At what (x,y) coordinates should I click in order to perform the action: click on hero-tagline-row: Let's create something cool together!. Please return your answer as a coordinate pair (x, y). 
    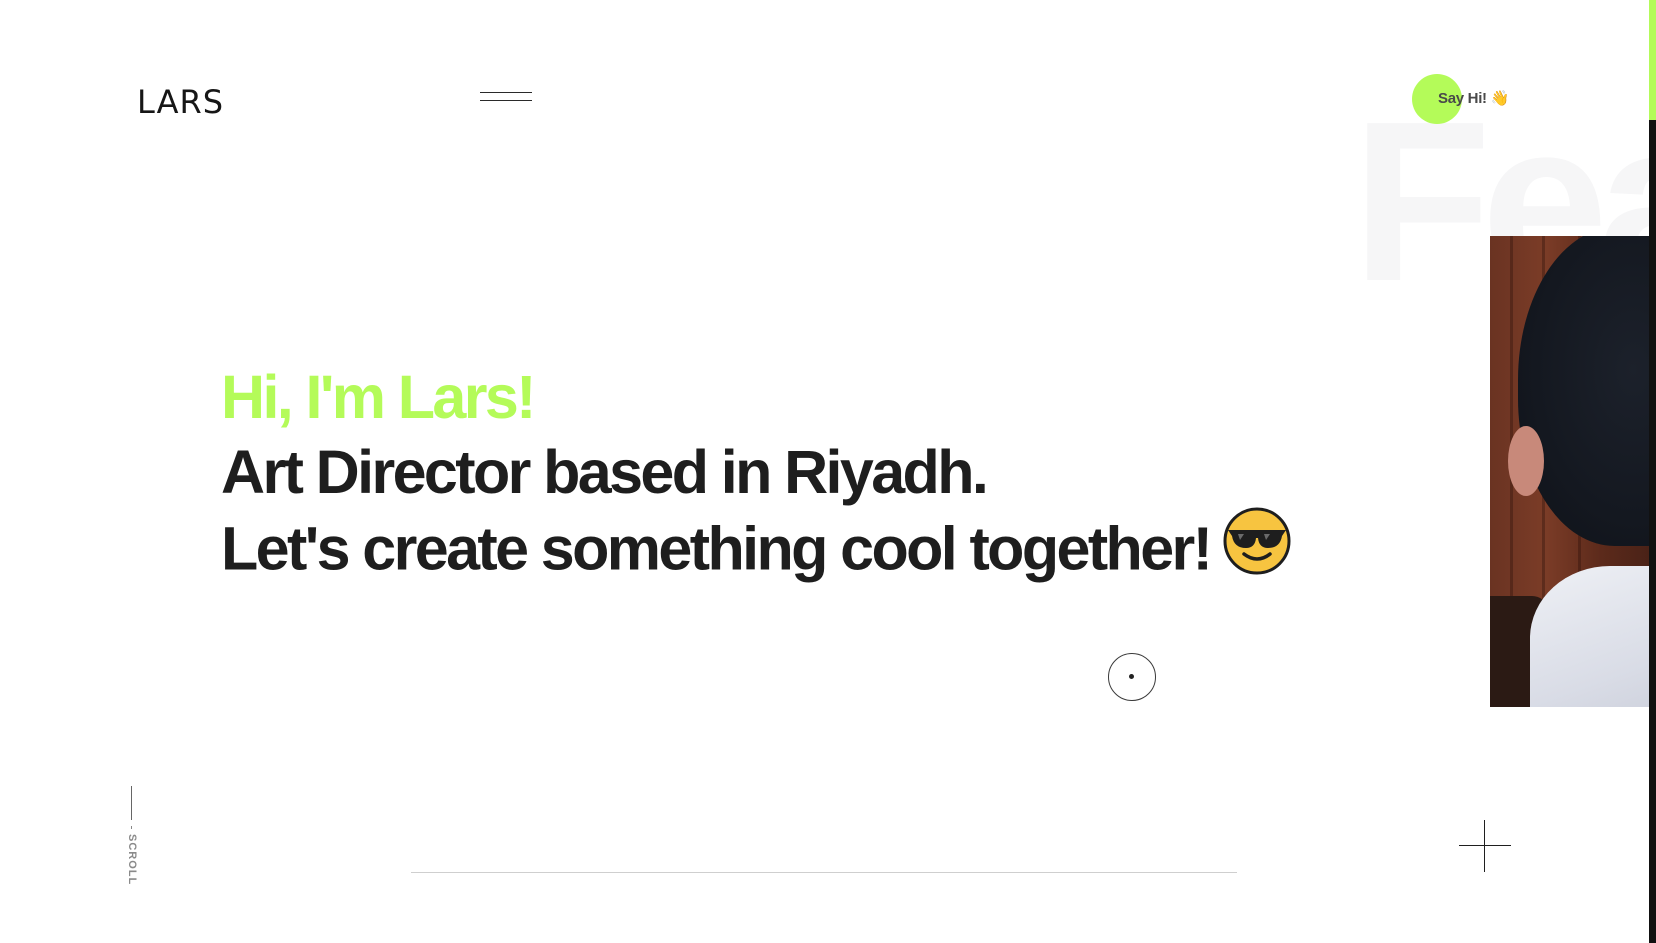
    Looking at the image, I should click on (756, 552).